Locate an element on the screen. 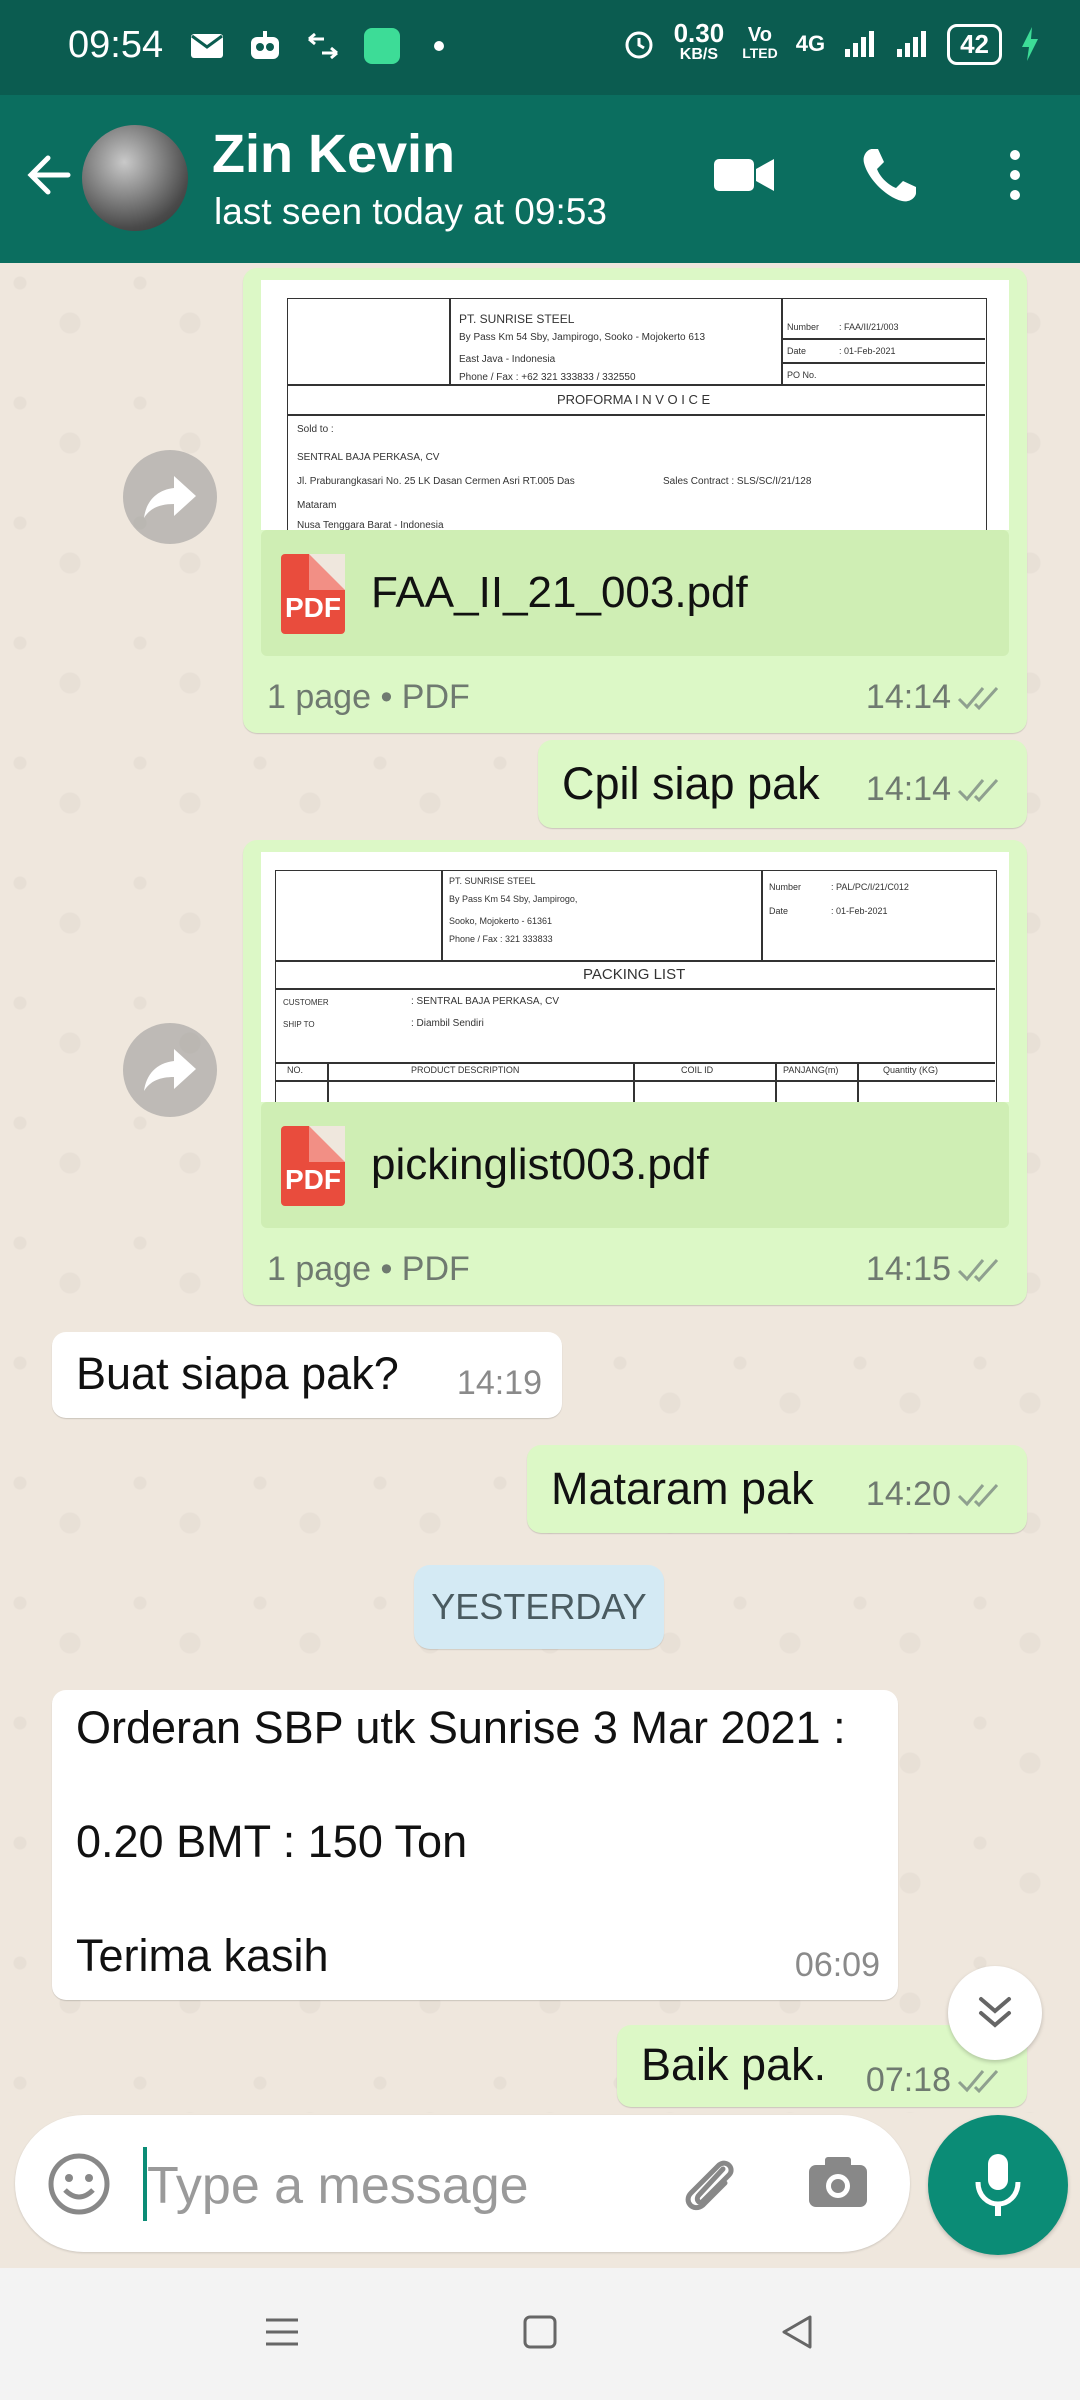  arrows-icon is located at coordinates (323, 46).